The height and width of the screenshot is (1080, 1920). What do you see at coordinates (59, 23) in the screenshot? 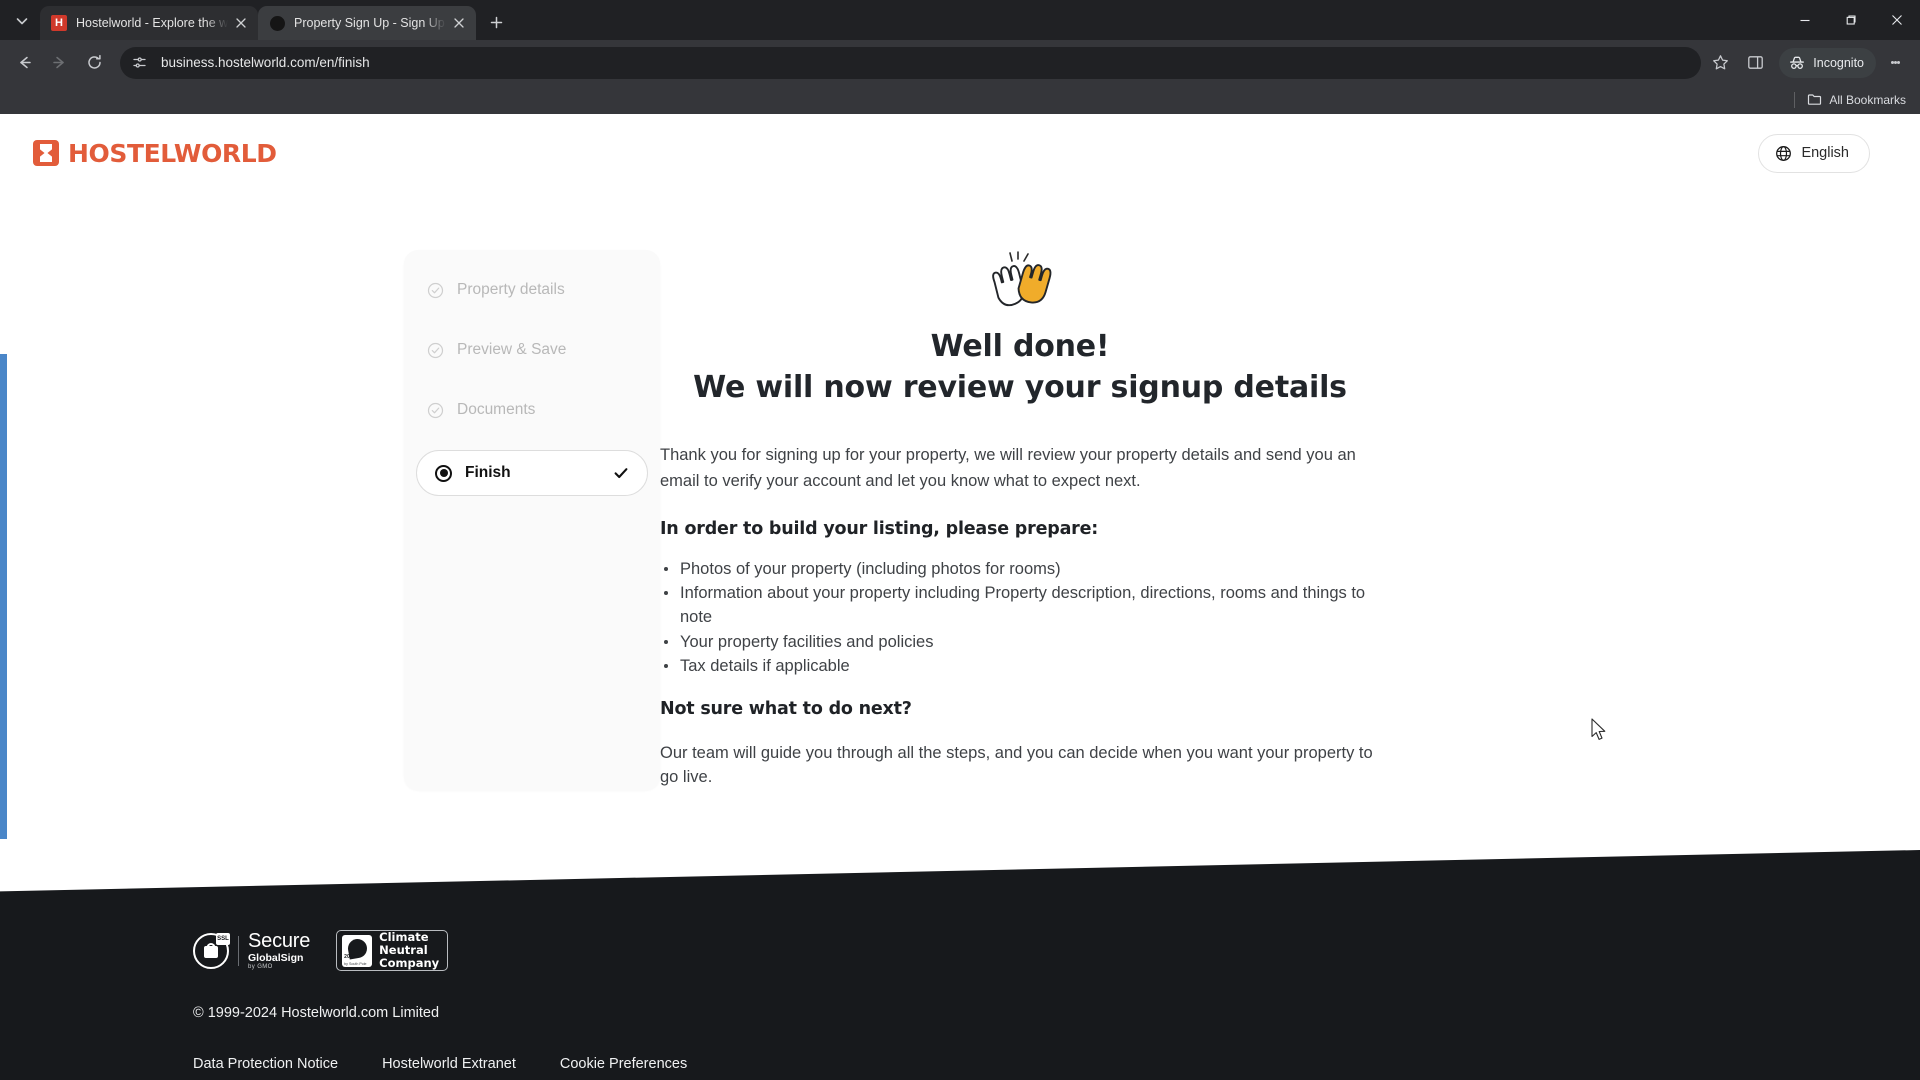
I see `hostelworld-favicon: H` at bounding box center [59, 23].